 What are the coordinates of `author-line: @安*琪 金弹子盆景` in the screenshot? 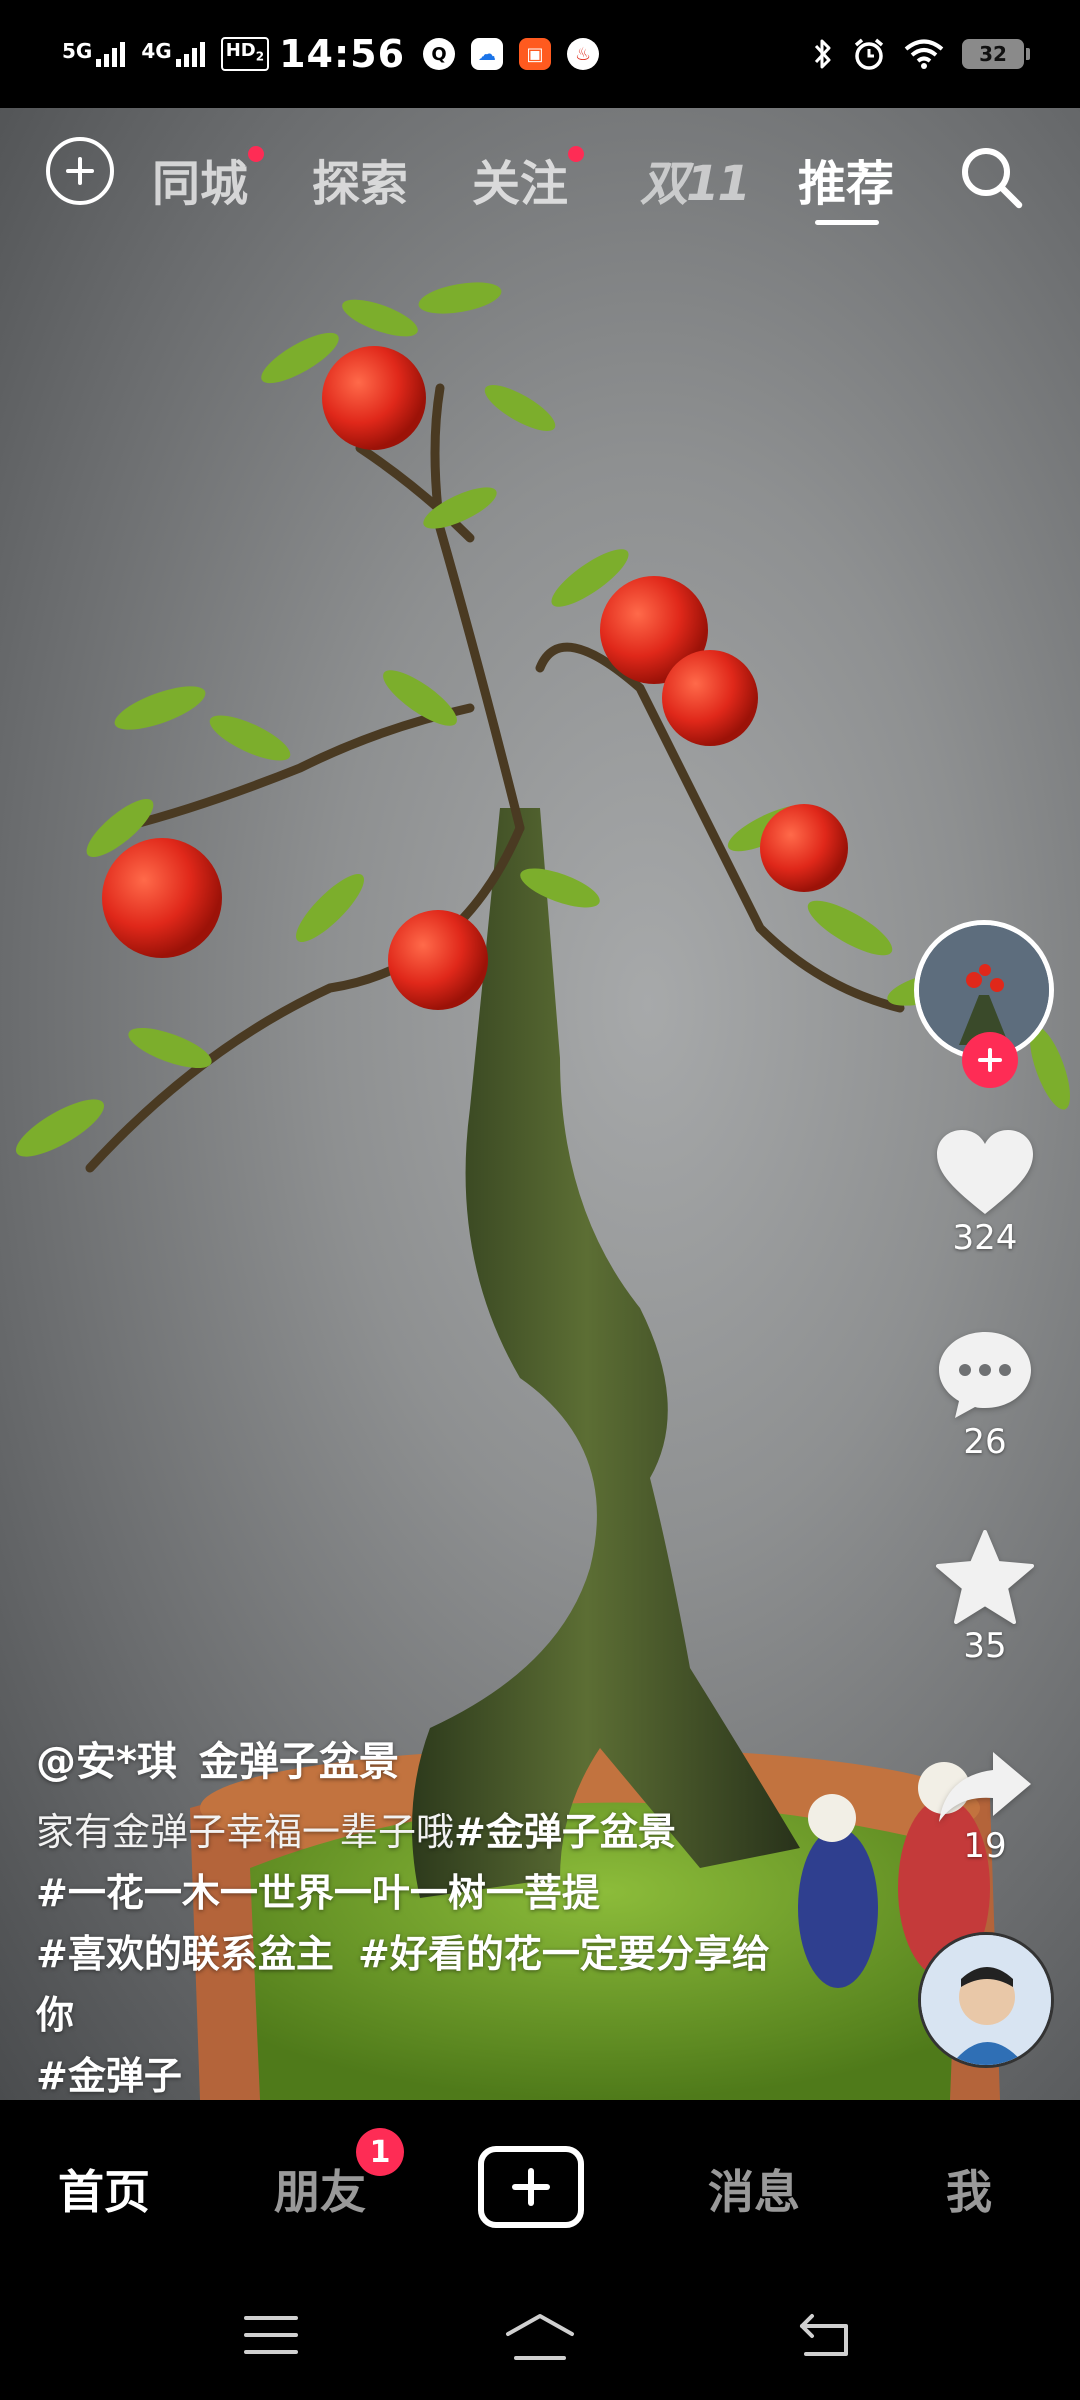 It's located at (416, 1762).